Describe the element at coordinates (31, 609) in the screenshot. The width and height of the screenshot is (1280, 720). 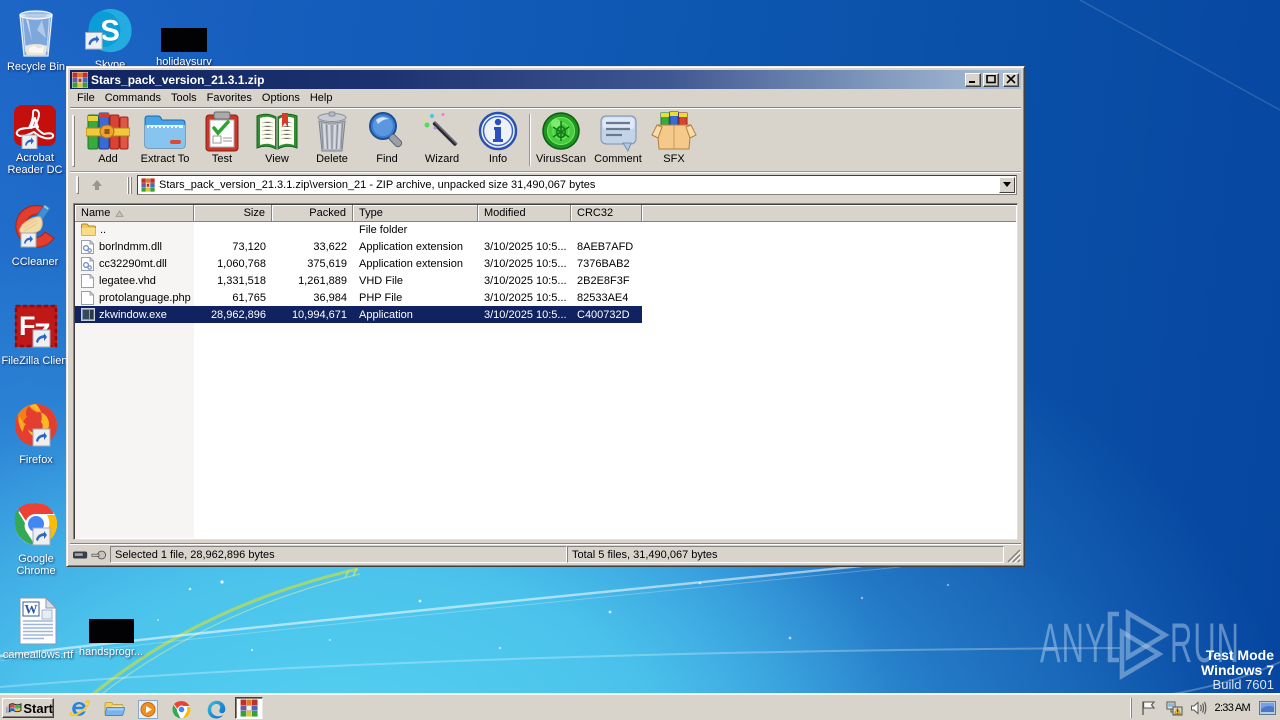
I see `svg-text: W` at that location.